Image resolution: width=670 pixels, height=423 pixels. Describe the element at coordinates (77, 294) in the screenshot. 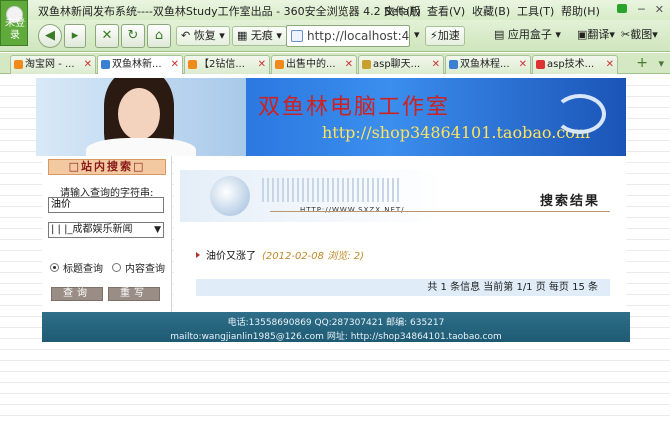

I see `search-button: 查询` at that location.